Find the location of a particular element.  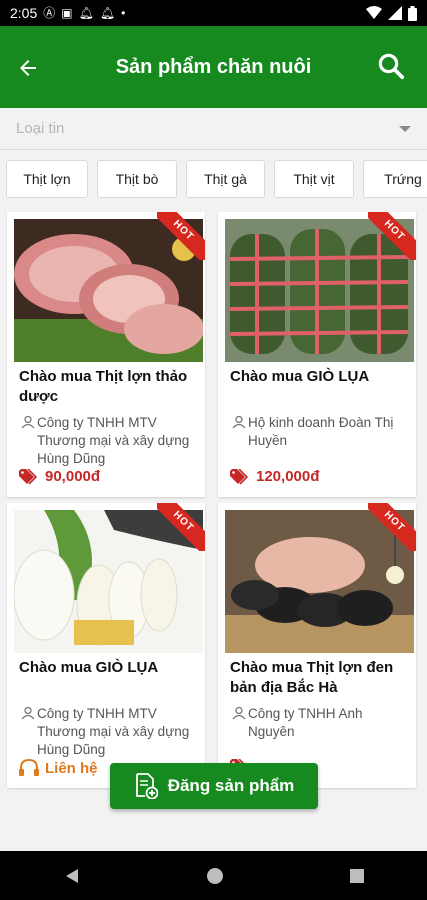

product-name: Chào mua Thịt lợn thảo dược is located at coordinates (103, 386).